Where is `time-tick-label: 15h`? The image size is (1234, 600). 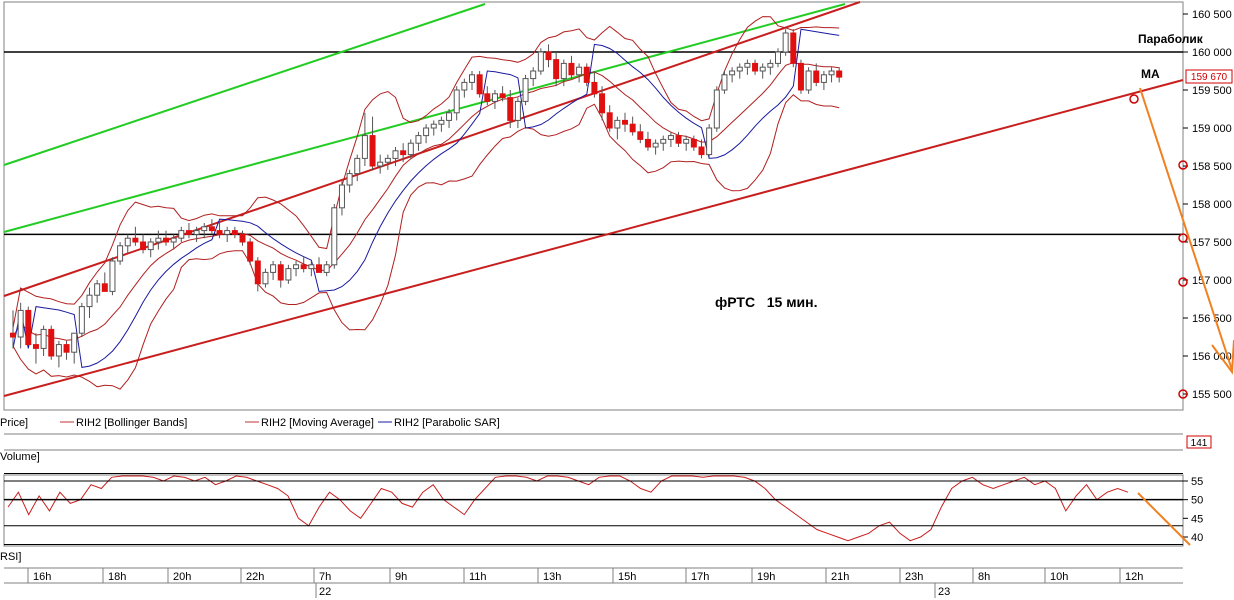 time-tick-label: 15h is located at coordinates (627, 577).